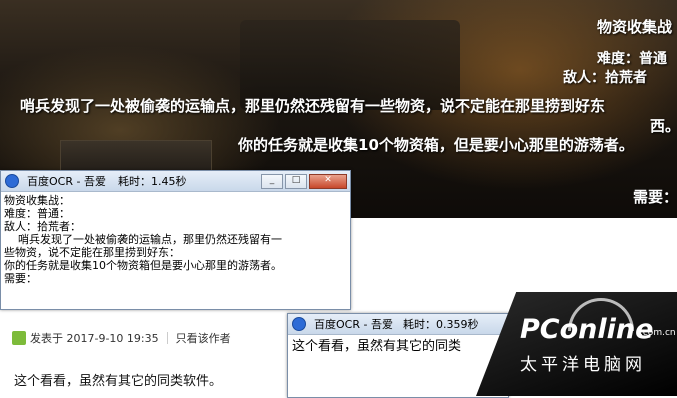 The image size is (677, 398). I want to click on mission-desc-line2: 你的任务就是收集10个物资箱，但是要小心那里的游荡者。, so click(436, 145).